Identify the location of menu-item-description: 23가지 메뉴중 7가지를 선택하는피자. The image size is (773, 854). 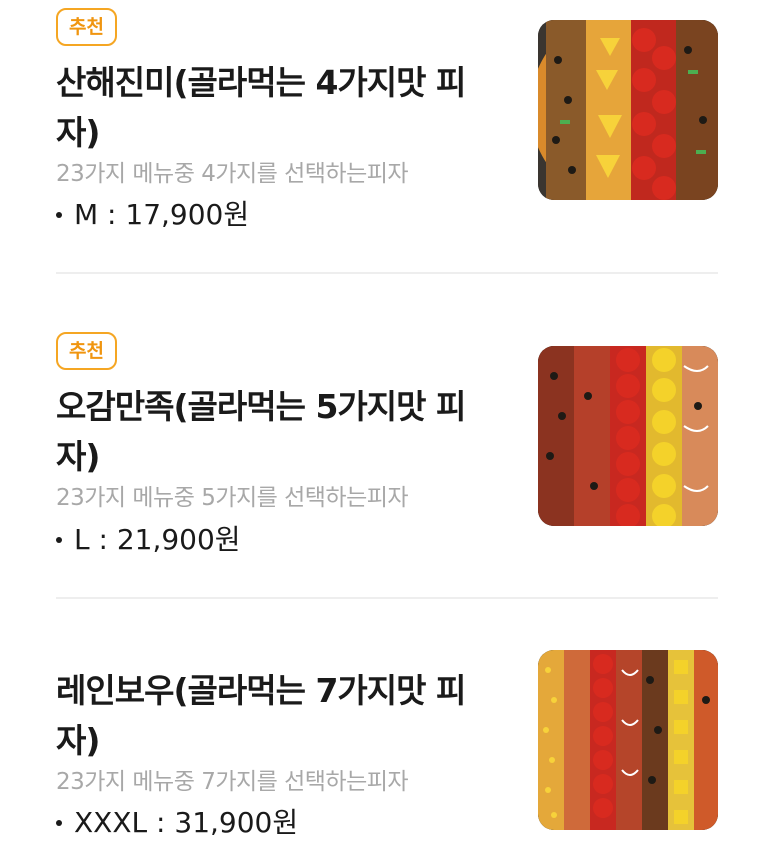
(232, 782).